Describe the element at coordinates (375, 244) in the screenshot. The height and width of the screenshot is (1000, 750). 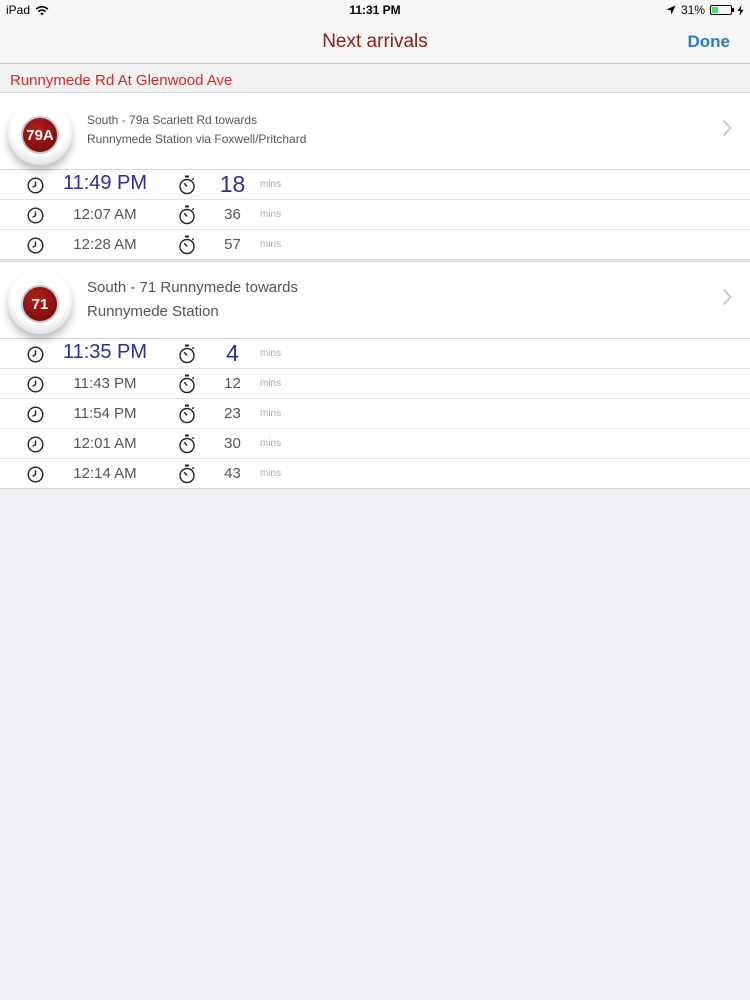
I see `arrival-row: 12:28 AM 57 mins` at that location.